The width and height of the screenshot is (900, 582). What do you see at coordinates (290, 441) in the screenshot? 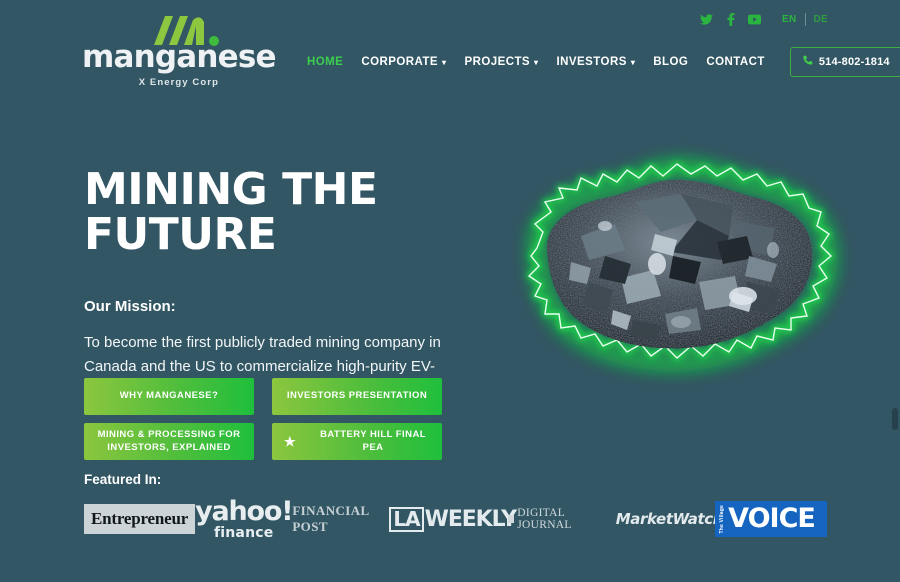
I see `star-icon: ★` at bounding box center [290, 441].